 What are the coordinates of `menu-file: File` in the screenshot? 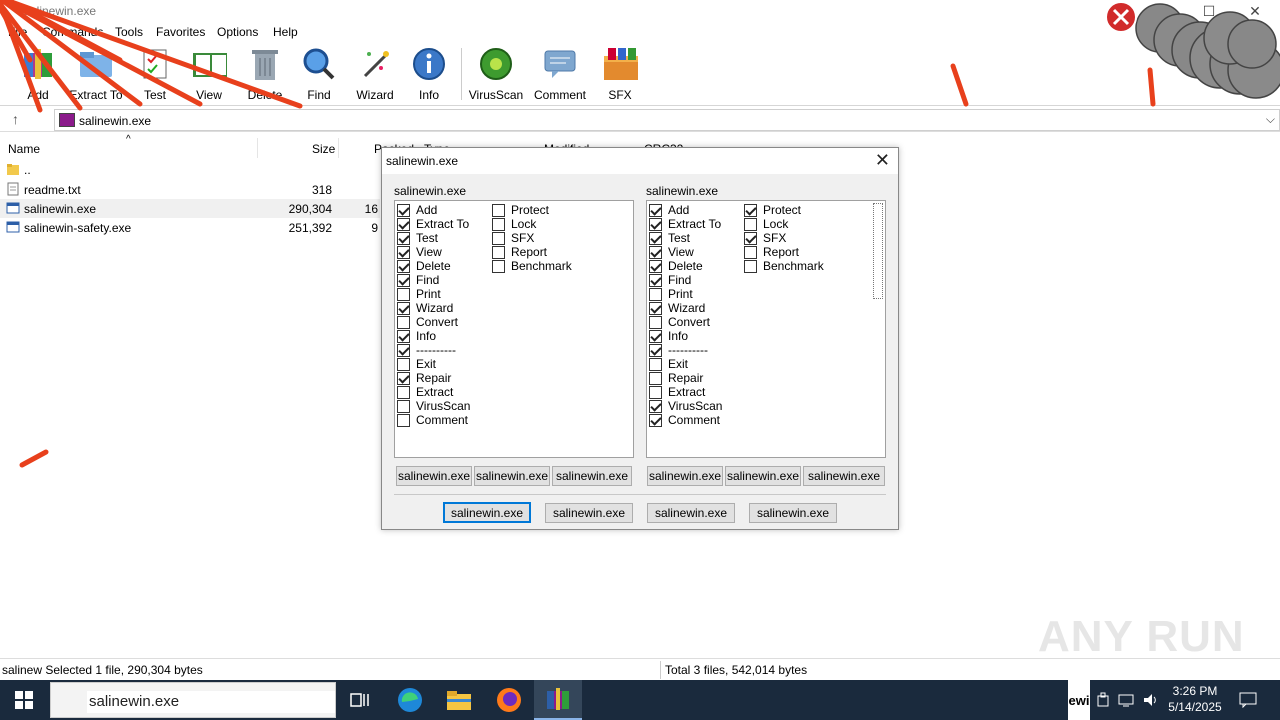 It's located at (17, 32).